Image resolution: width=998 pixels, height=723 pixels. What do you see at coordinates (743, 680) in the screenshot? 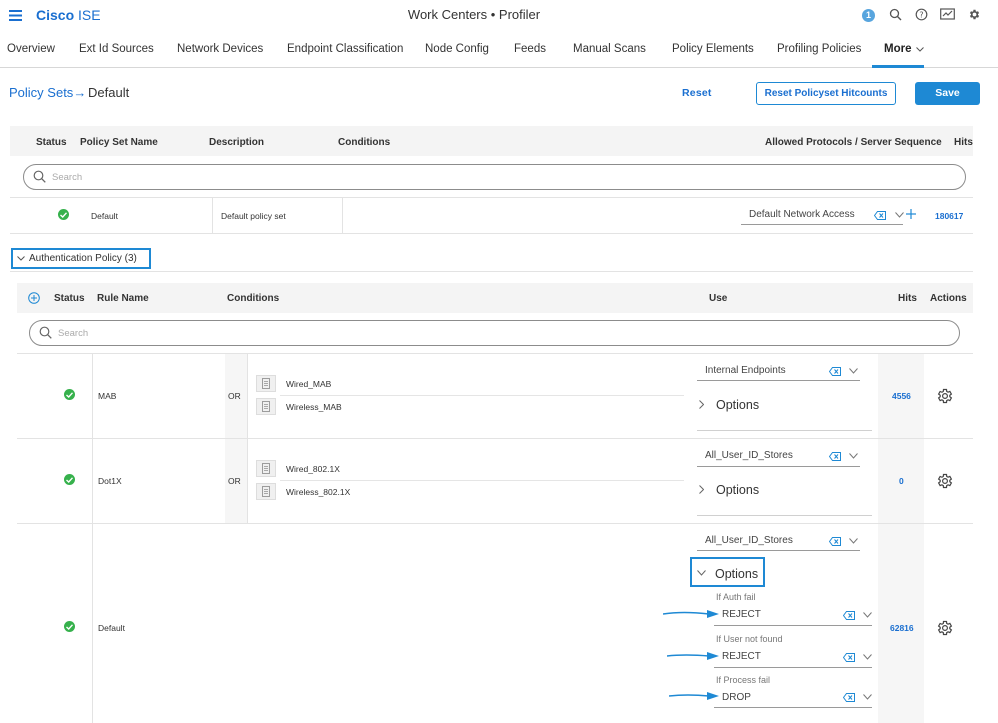
I see `if-process-fail-label: If Process fail` at bounding box center [743, 680].